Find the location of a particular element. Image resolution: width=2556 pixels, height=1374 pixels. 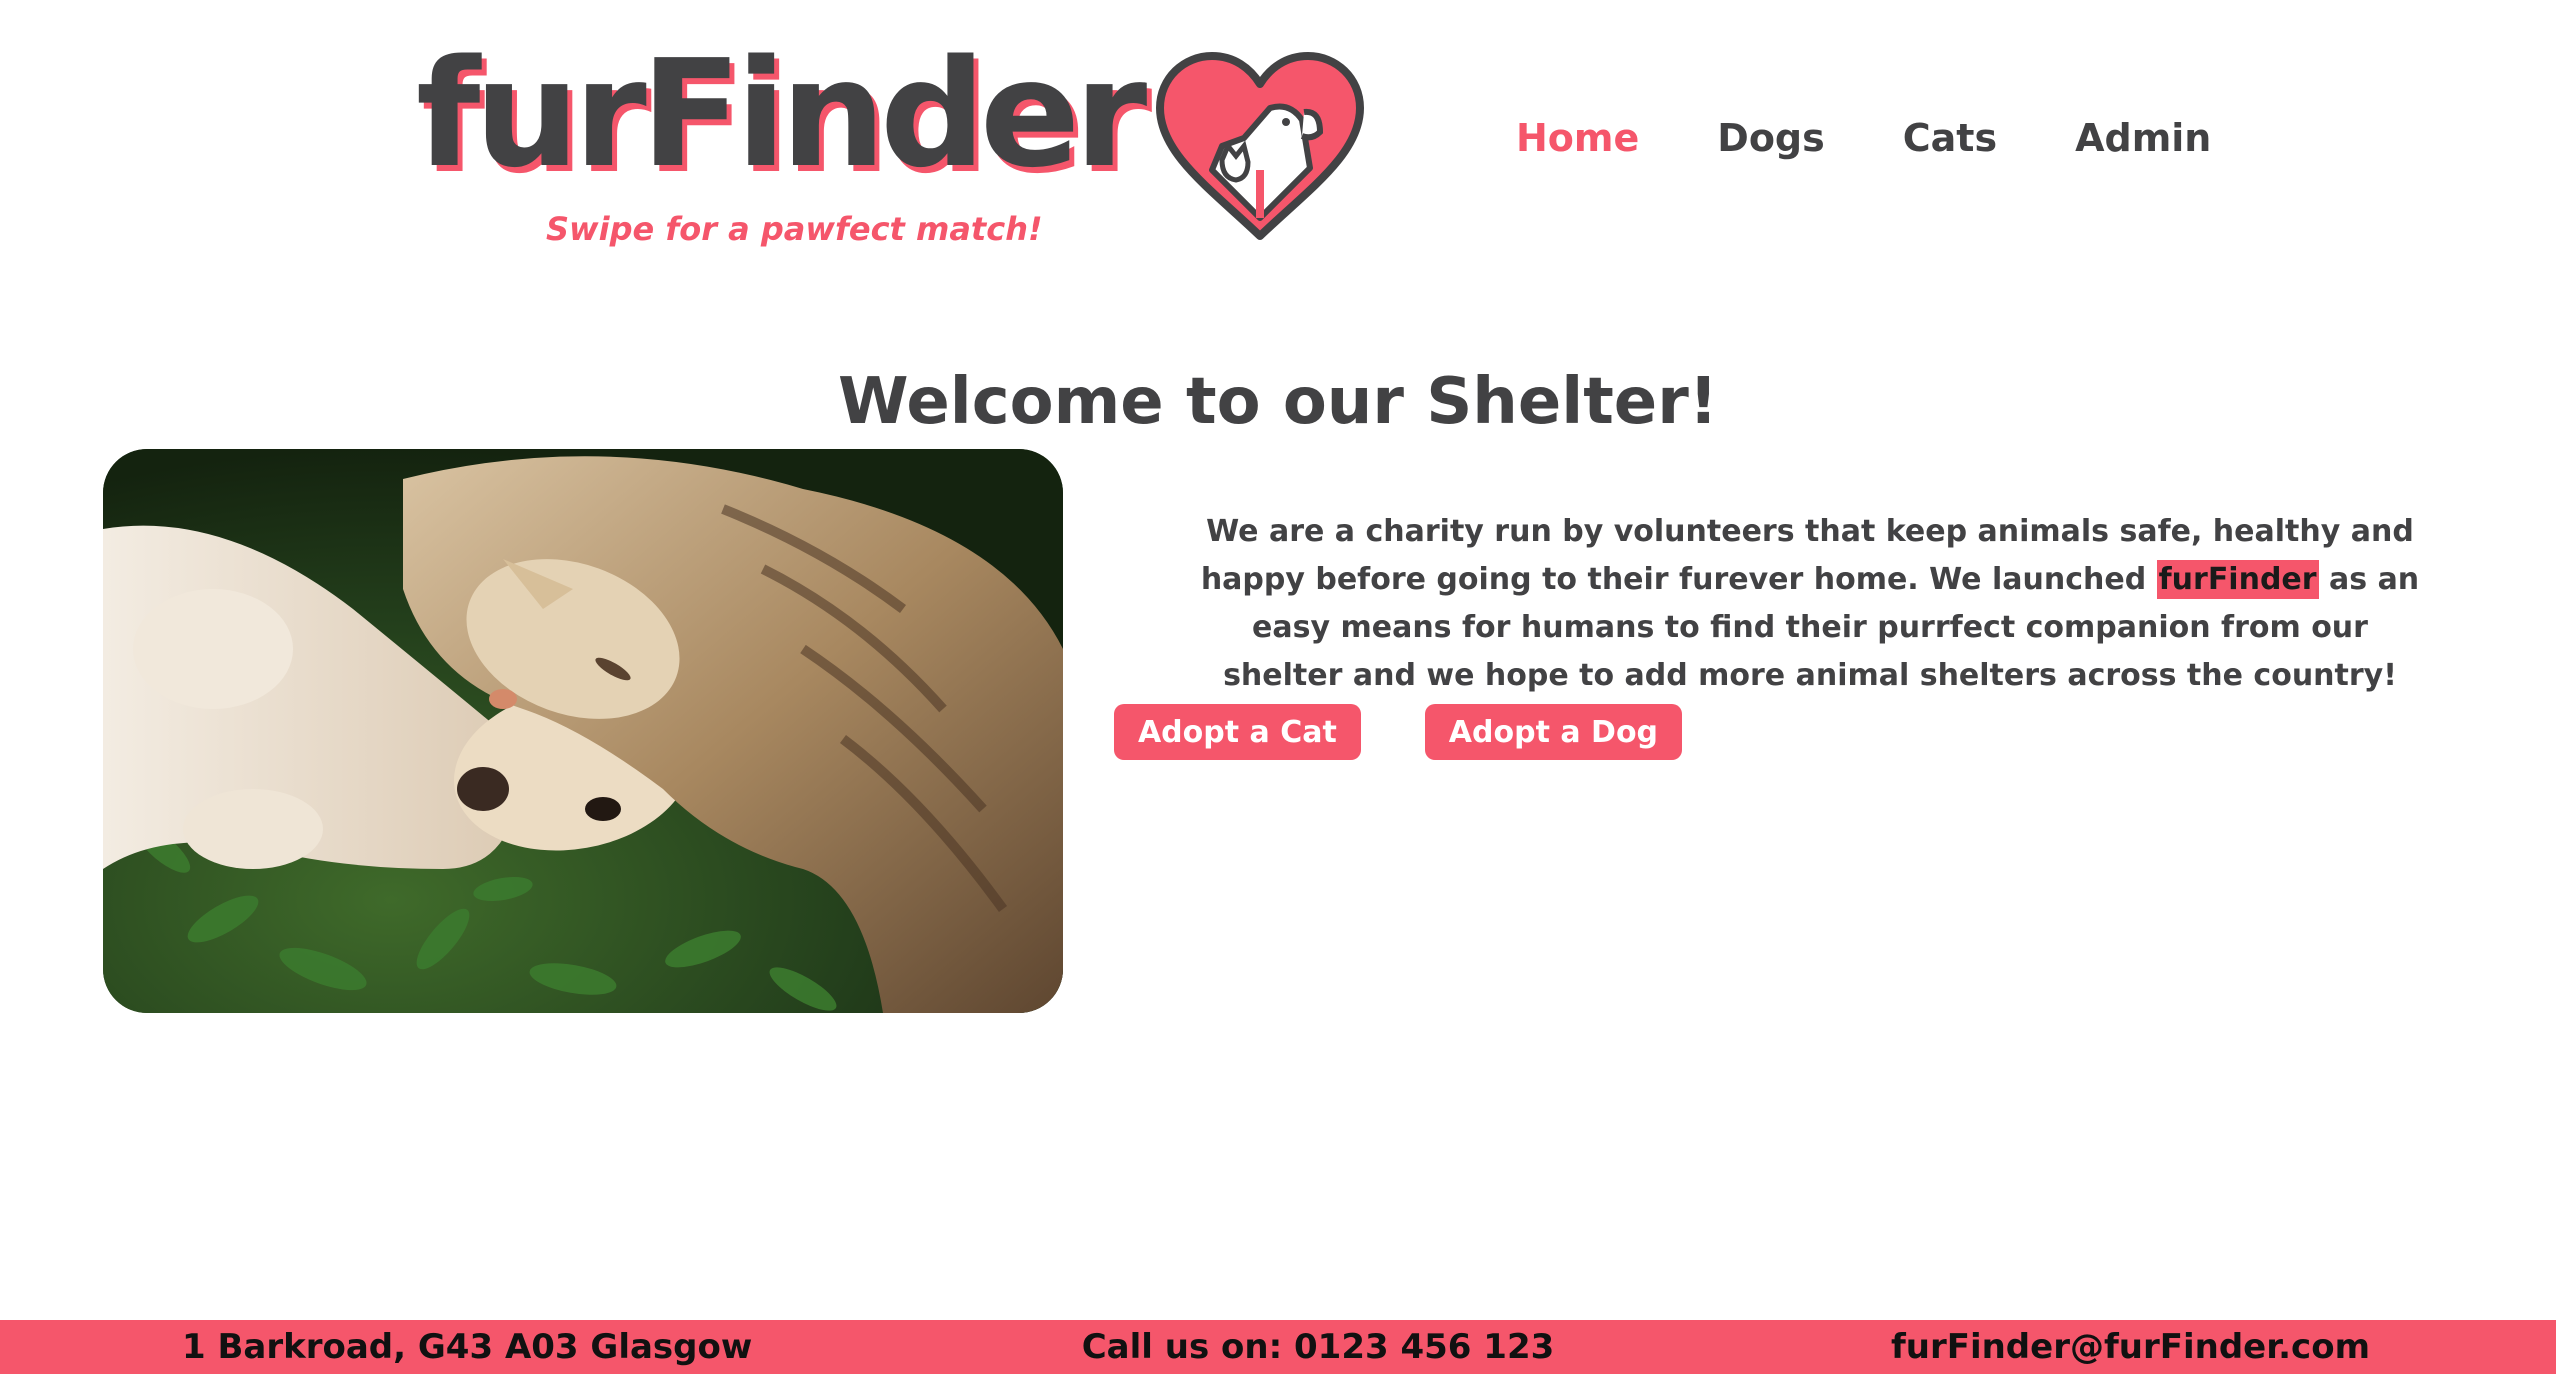

heart-with-dog-and-cat-icon is located at coordinates (1260, 146).